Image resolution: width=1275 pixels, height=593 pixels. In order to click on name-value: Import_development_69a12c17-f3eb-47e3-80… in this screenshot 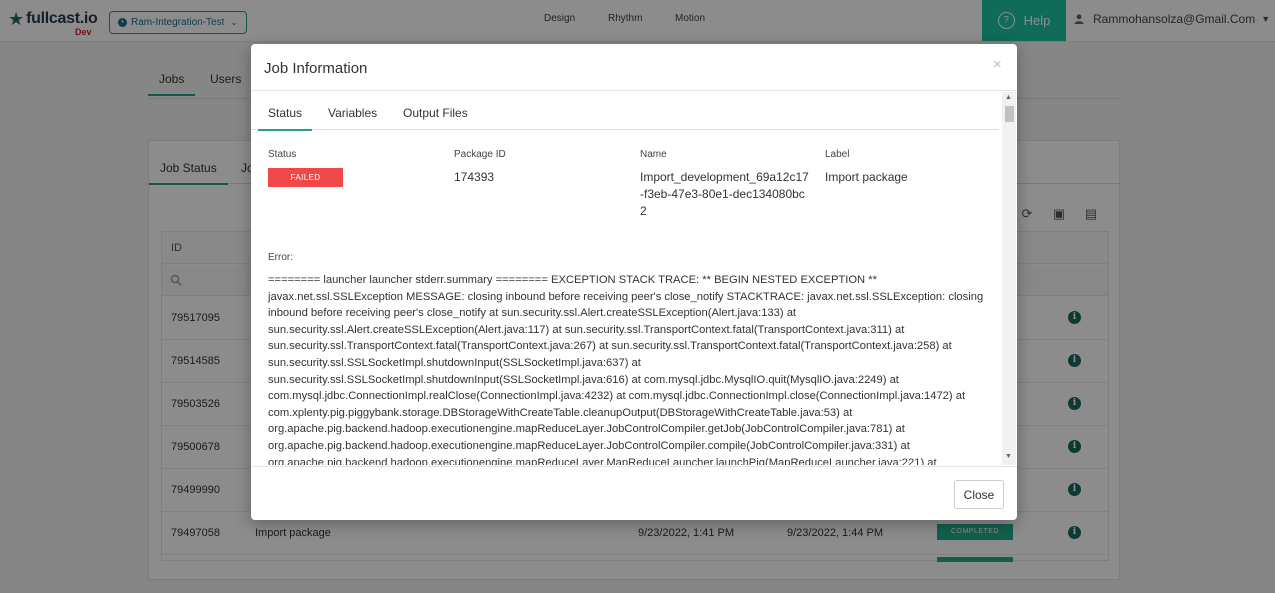, I will do `click(724, 194)`.